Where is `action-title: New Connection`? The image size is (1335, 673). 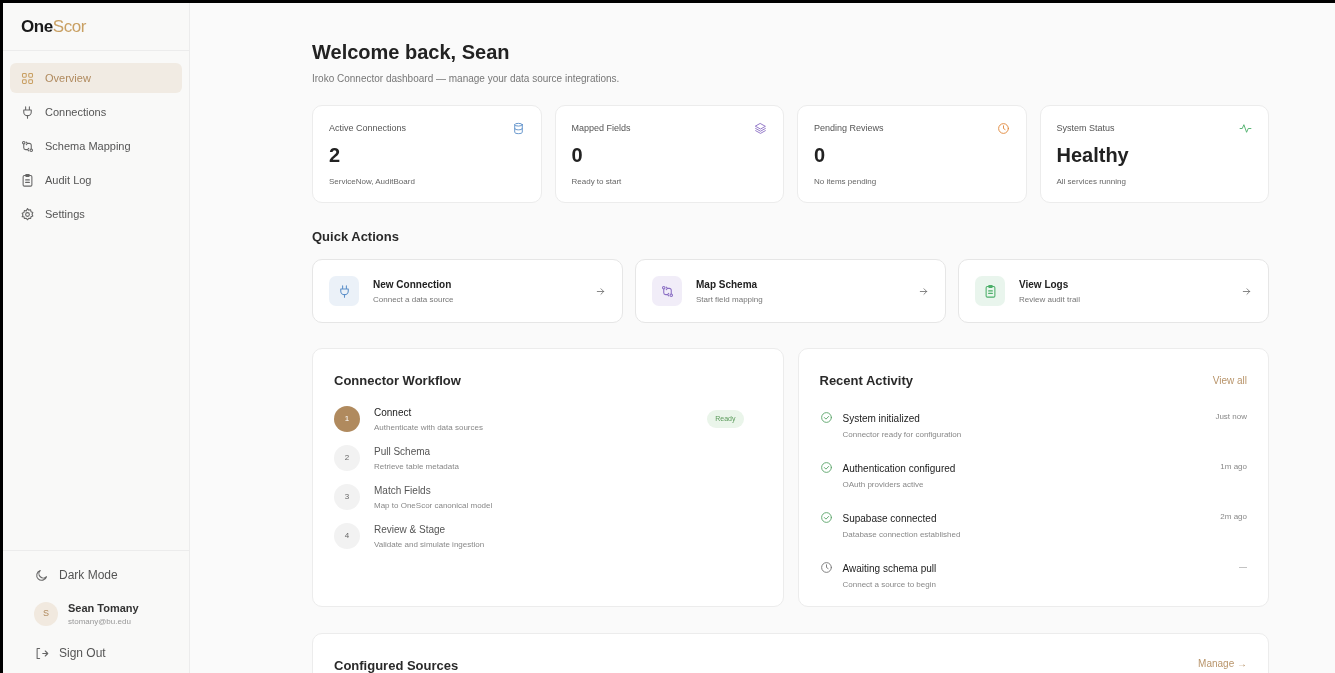
action-title: New Connection is located at coordinates (413, 284).